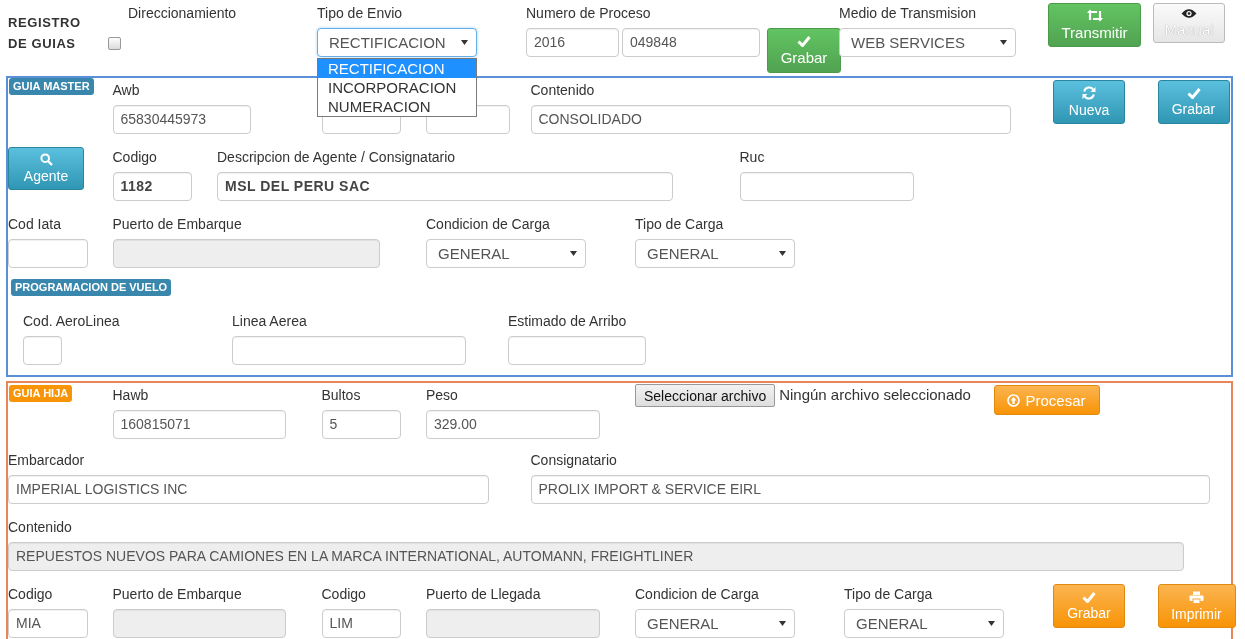 The height and width of the screenshot is (639, 1245). I want to click on dropdown-option: NUMERACION, so click(397, 106).